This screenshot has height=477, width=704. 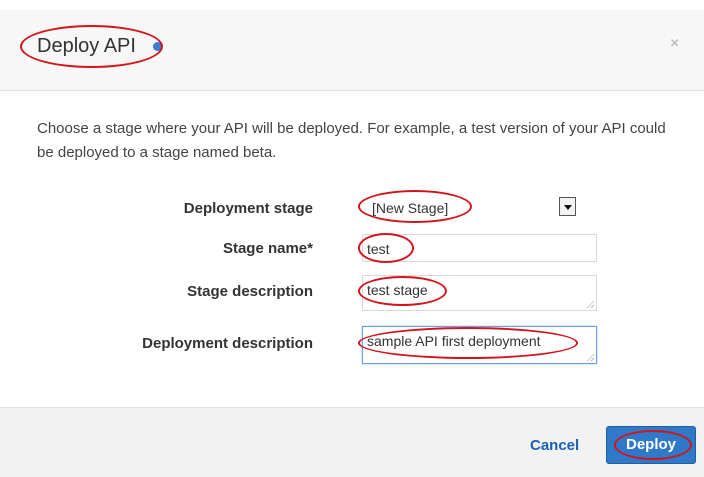 I want to click on chevron-down-icon, so click(x=567, y=206).